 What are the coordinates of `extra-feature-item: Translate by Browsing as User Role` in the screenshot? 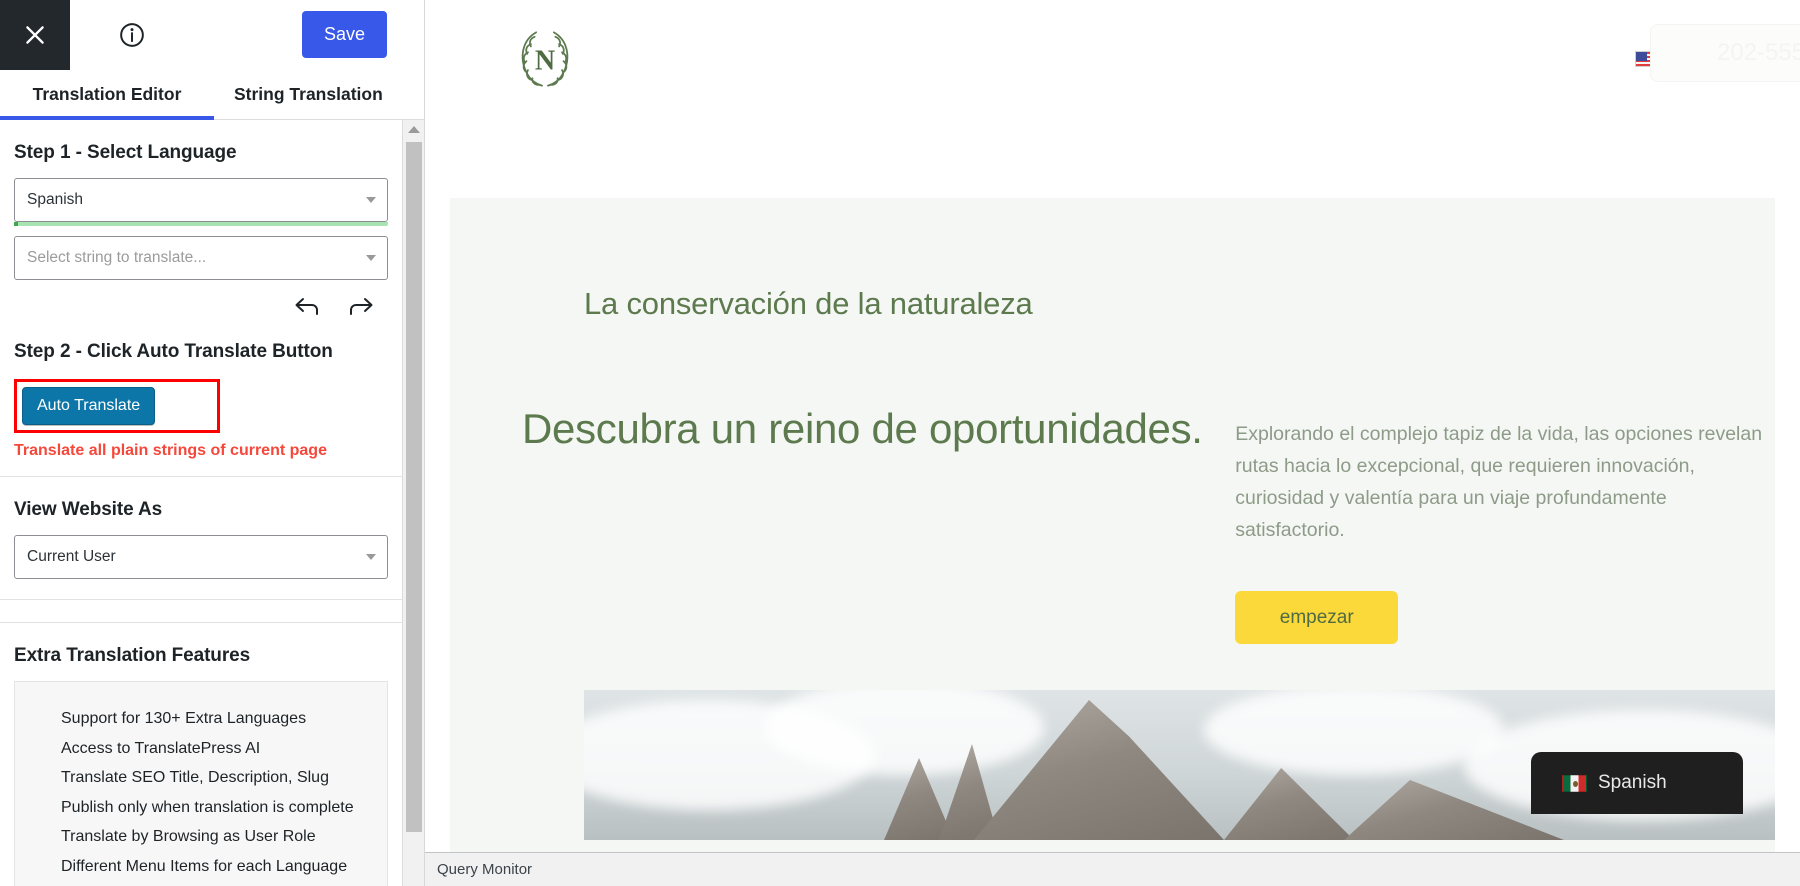 It's located at (188, 836).